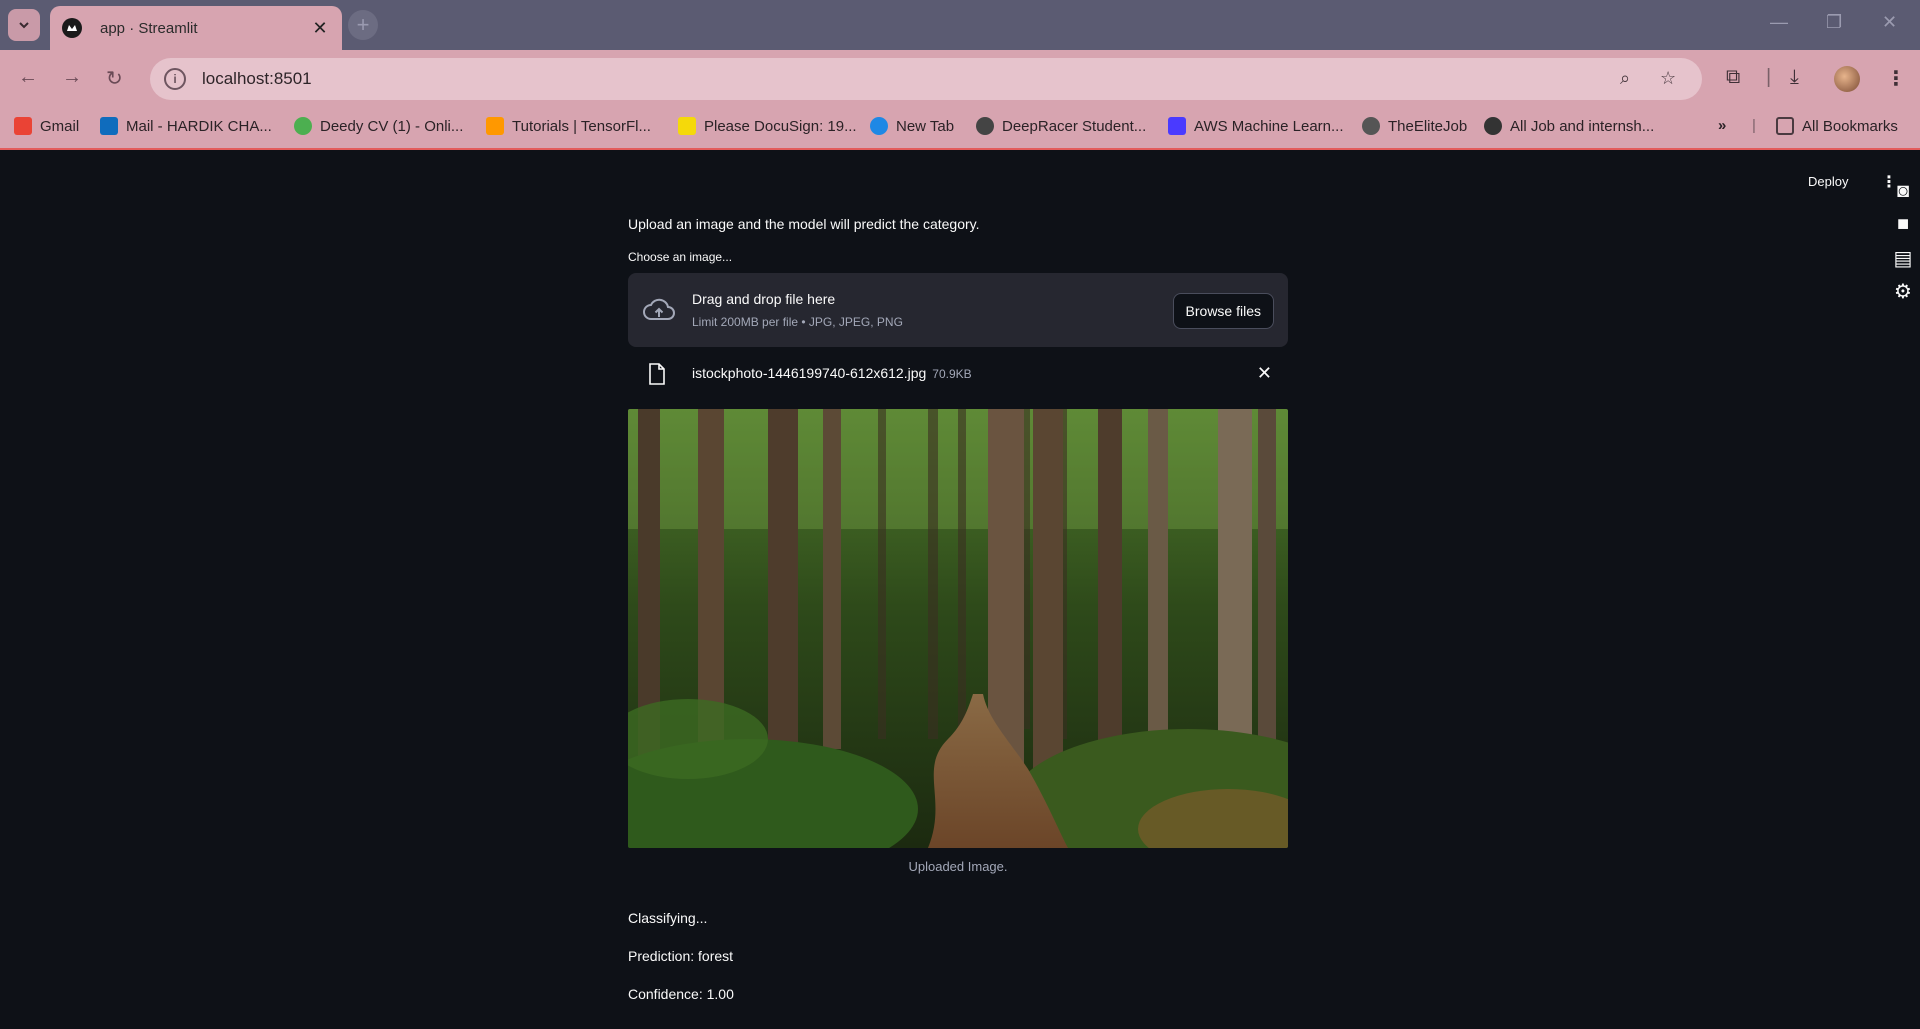 This screenshot has width=1920, height=1029. Describe the element at coordinates (1264, 373) in the screenshot. I see `remove-file-icon: ✕` at that location.